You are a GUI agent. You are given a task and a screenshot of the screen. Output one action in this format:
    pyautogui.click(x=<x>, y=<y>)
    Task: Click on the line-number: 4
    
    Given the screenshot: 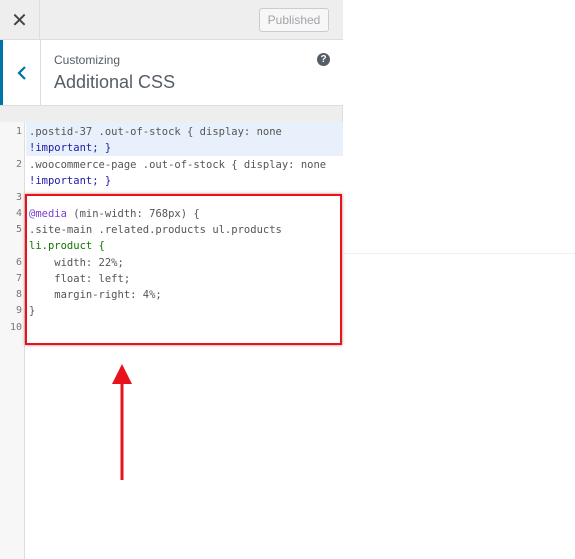 What is the action you would take?
    pyautogui.click(x=18, y=213)
    